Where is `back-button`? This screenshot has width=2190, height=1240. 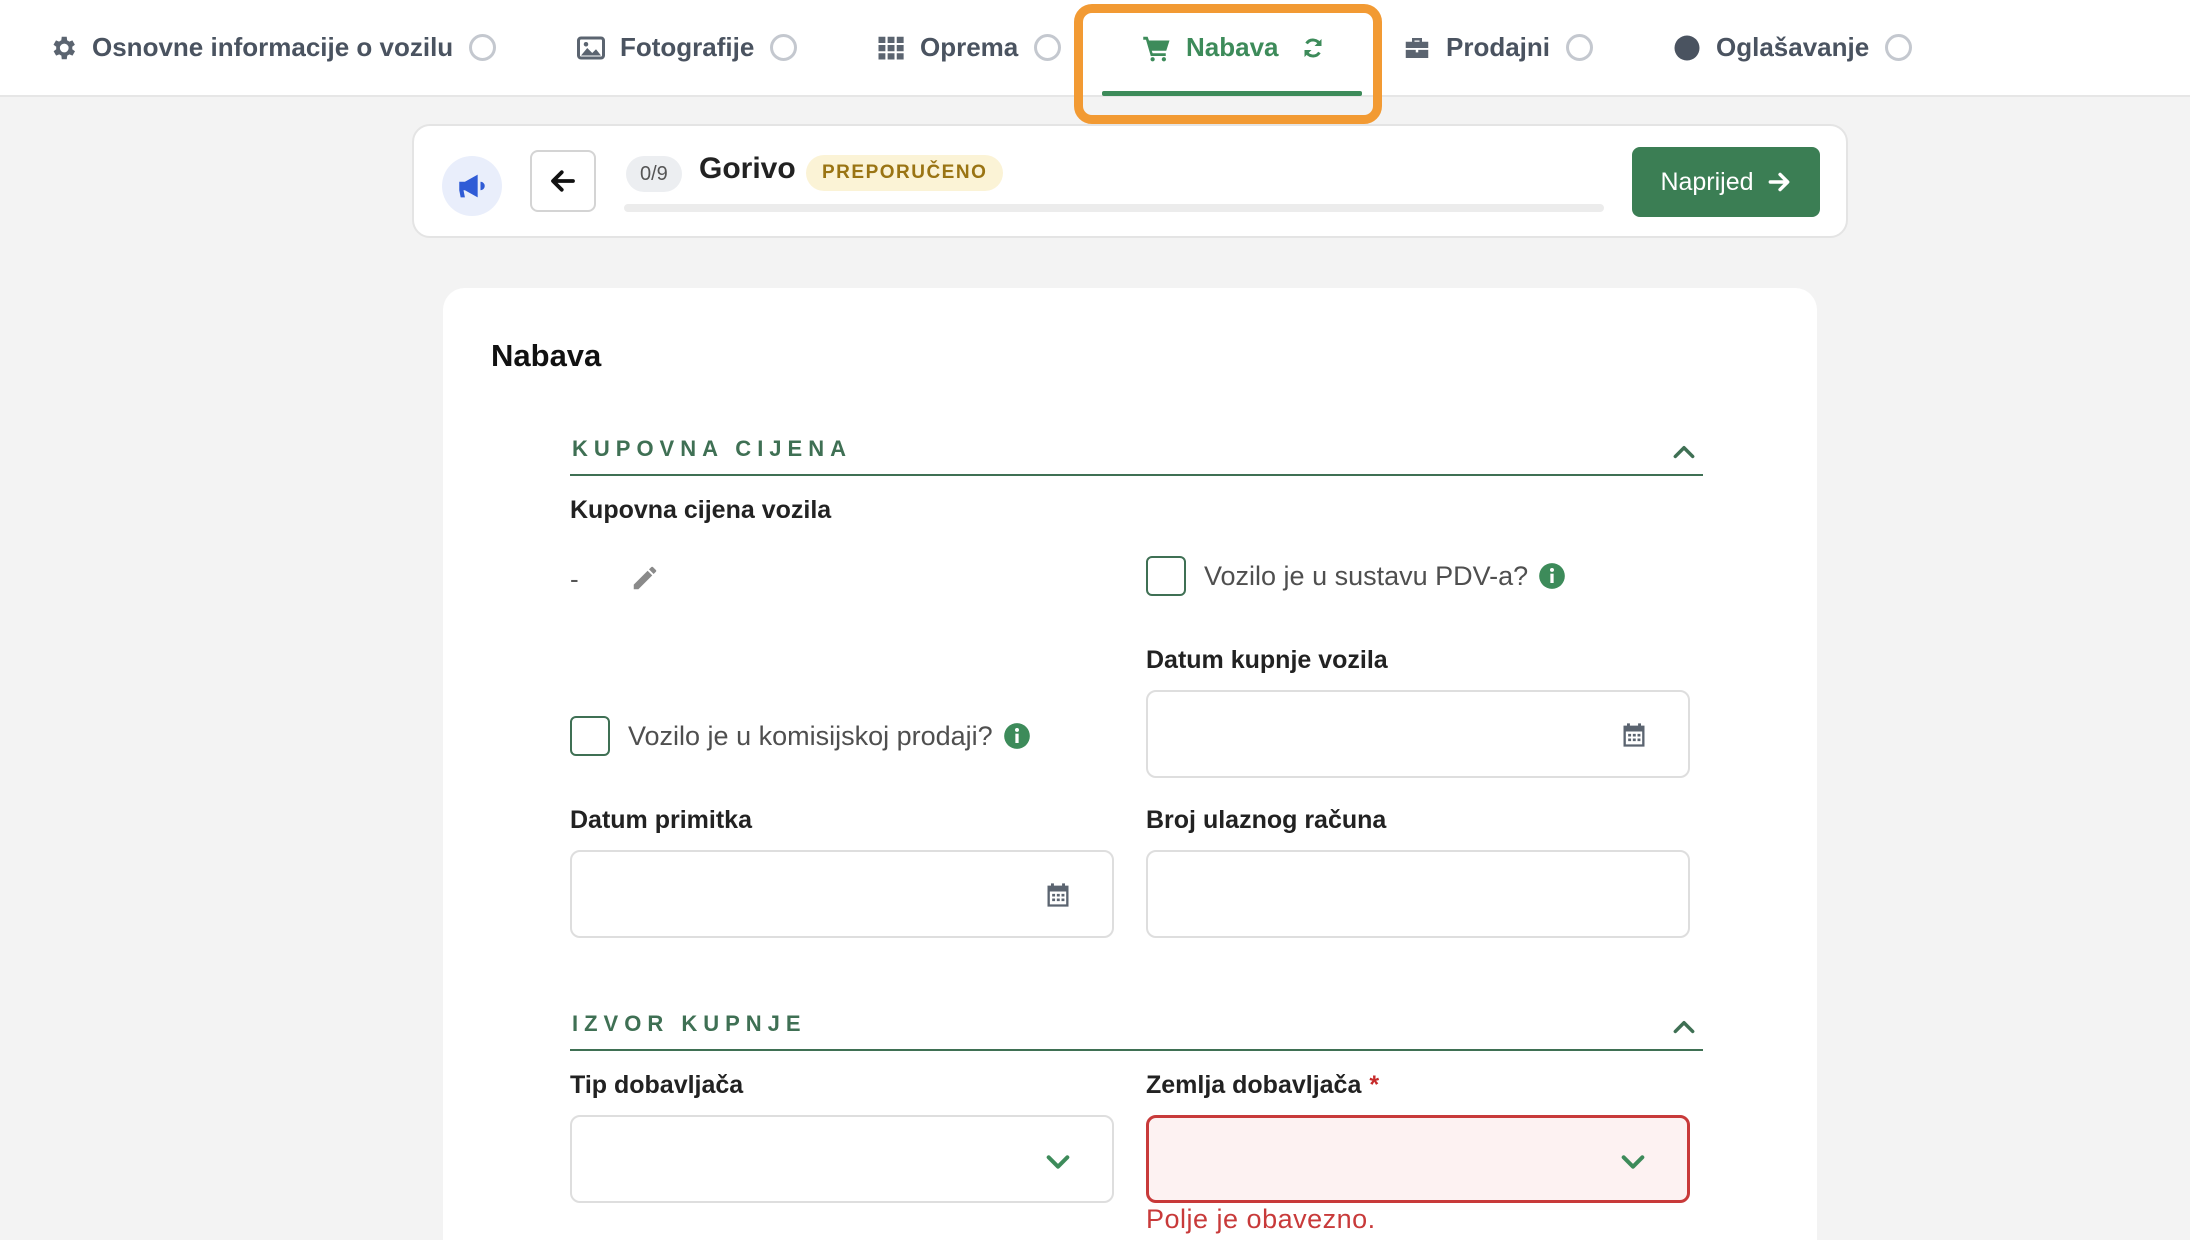
back-button is located at coordinates (563, 181).